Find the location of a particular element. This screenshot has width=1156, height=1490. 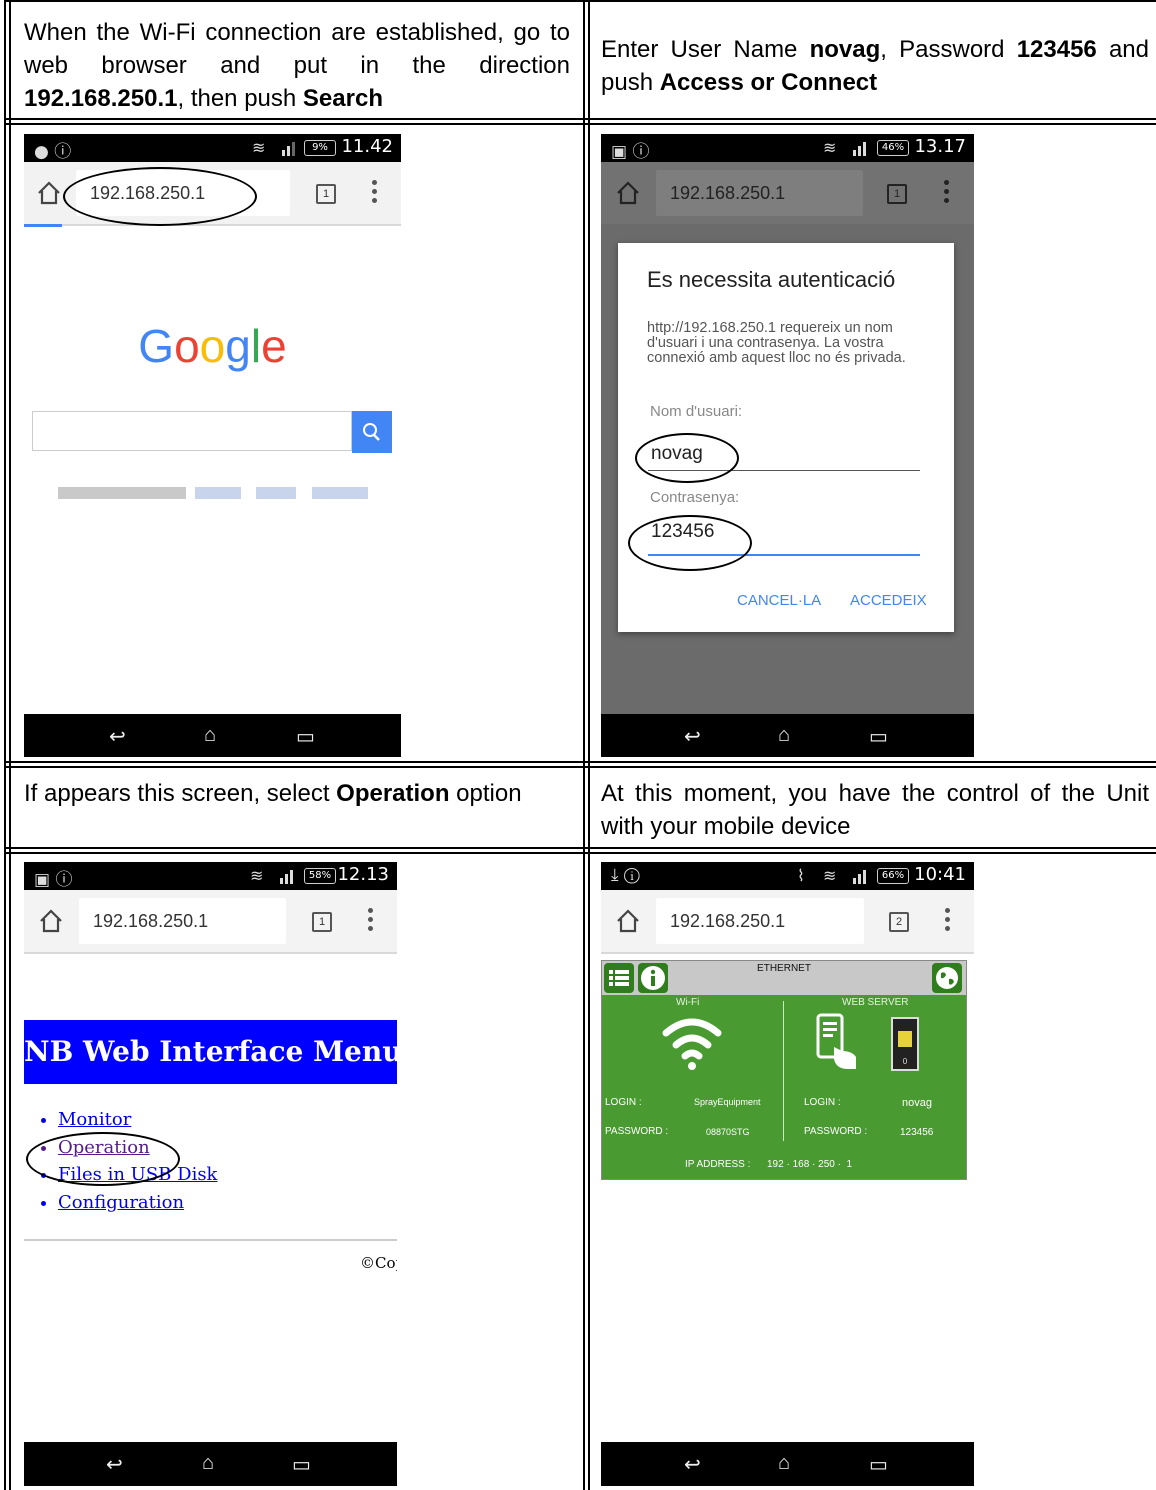

menu-item-monitor: Monitor is located at coordinates (137, 1120).